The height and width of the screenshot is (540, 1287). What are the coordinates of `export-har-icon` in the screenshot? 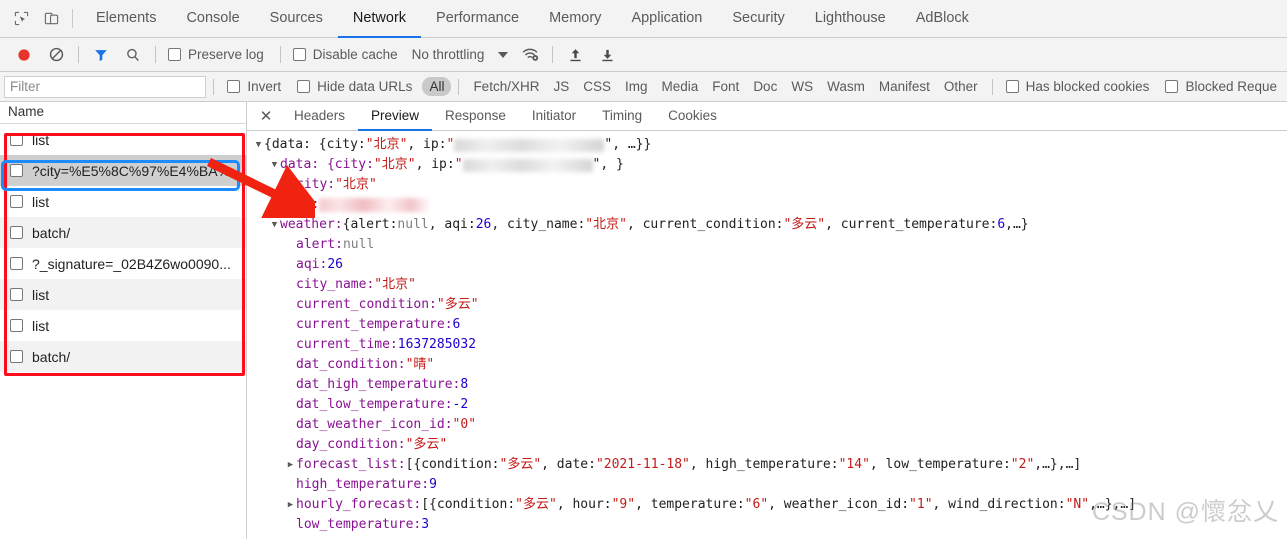 It's located at (607, 55).